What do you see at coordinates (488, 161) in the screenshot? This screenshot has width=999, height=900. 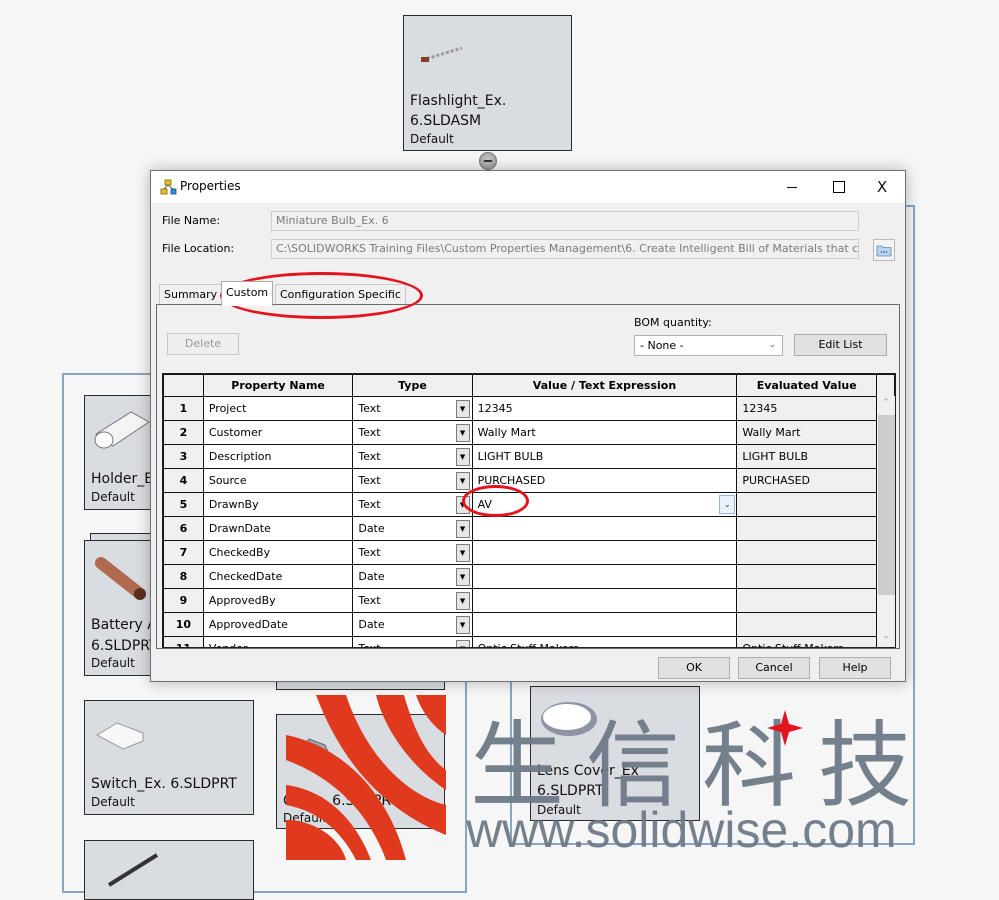 I see `collapse-icon` at bounding box center [488, 161].